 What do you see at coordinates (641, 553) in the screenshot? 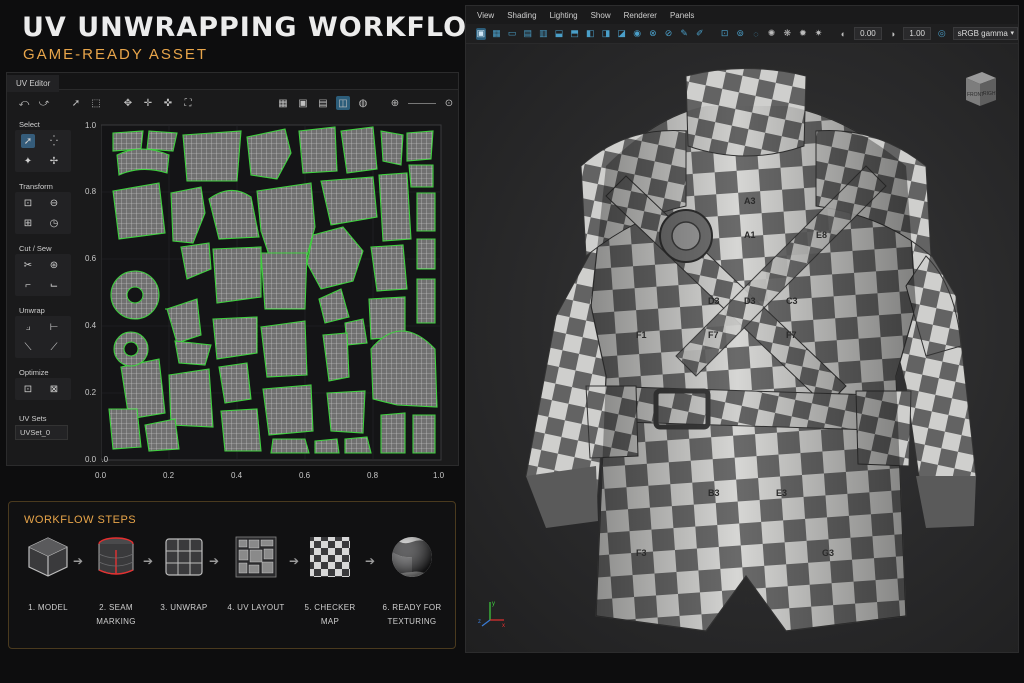
I see `checker-label: F3` at bounding box center [641, 553].